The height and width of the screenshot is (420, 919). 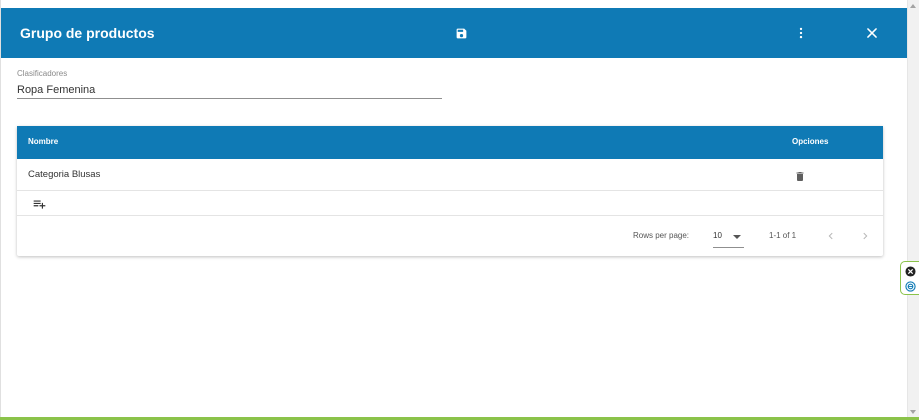 What do you see at coordinates (43, 141) in the screenshot?
I see `column-header-nombre: Nombre` at bounding box center [43, 141].